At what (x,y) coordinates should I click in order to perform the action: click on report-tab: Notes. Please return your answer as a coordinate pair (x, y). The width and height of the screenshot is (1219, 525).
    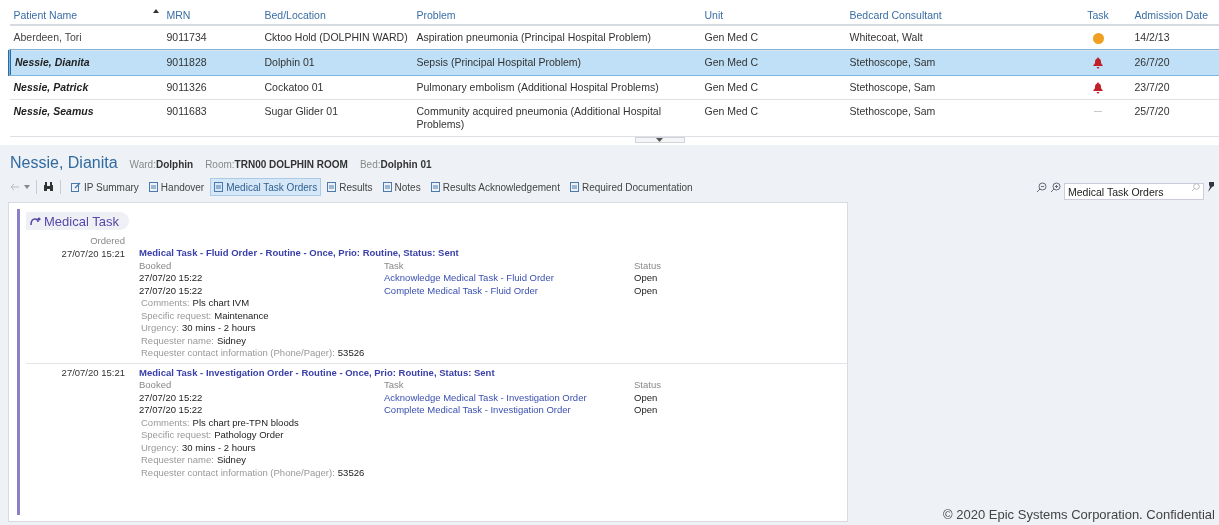
    Looking at the image, I should click on (401, 187).